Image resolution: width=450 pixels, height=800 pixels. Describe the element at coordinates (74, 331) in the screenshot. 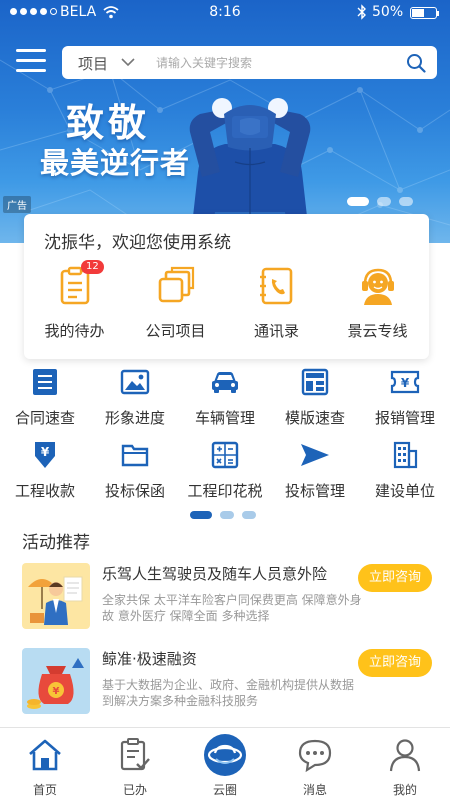

I see `quick-item-label: 我的待办` at that location.